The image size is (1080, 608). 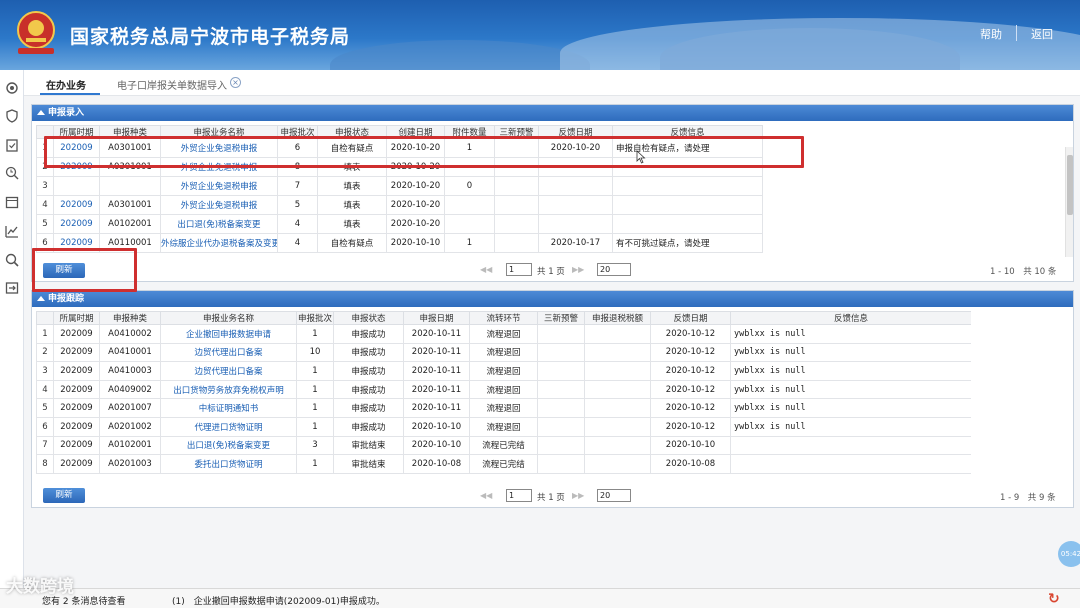 What do you see at coordinates (503, 318) in the screenshot?
I see `column-header: 流转环节` at bounding box center [503, 318].